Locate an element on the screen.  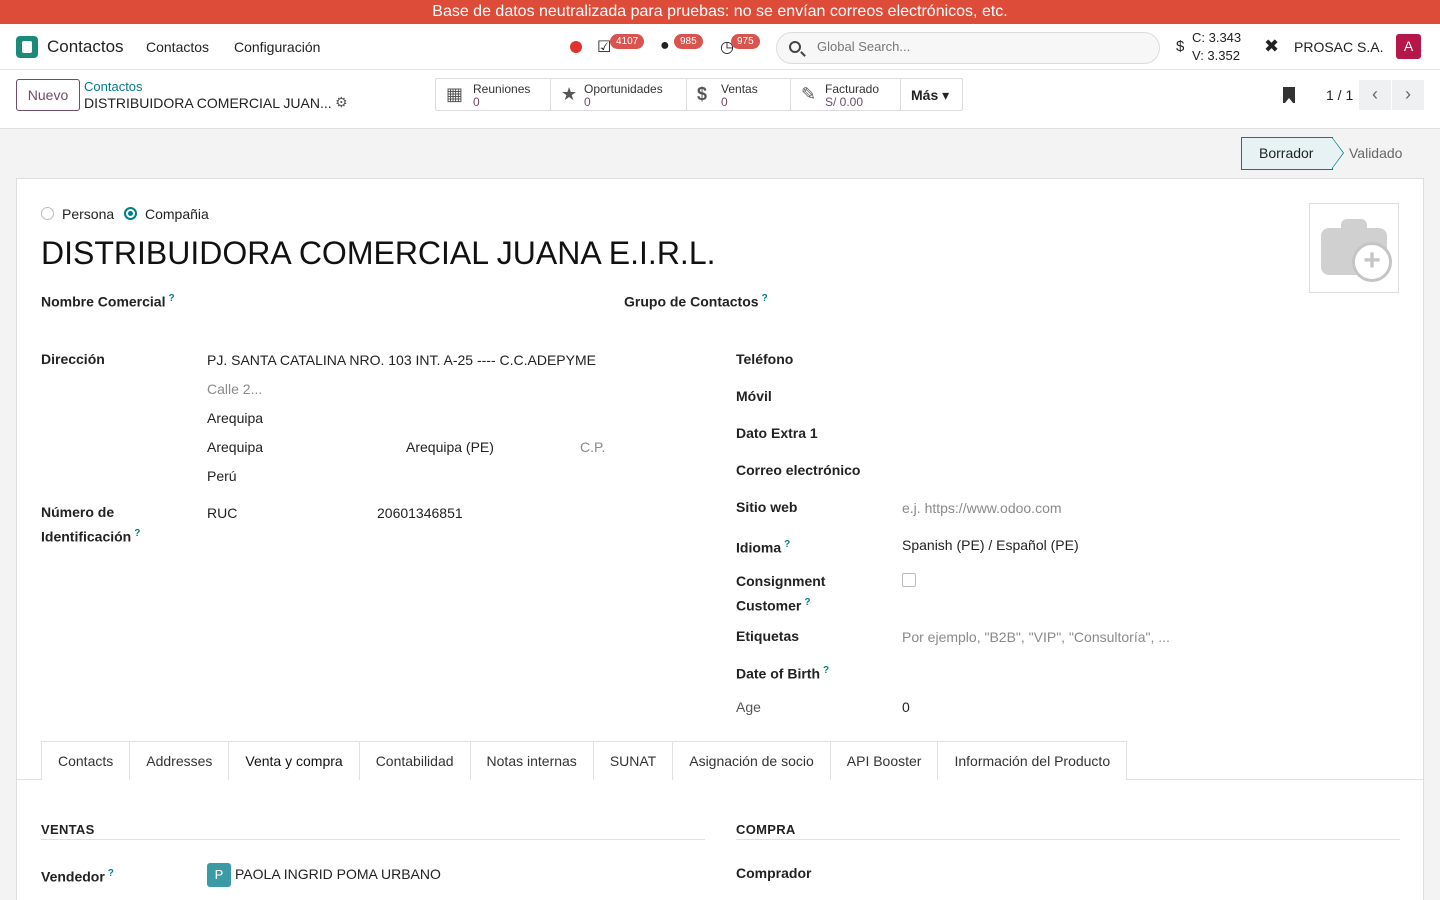
tab-sunat: SUNAT is located at coordinates (632, 760).